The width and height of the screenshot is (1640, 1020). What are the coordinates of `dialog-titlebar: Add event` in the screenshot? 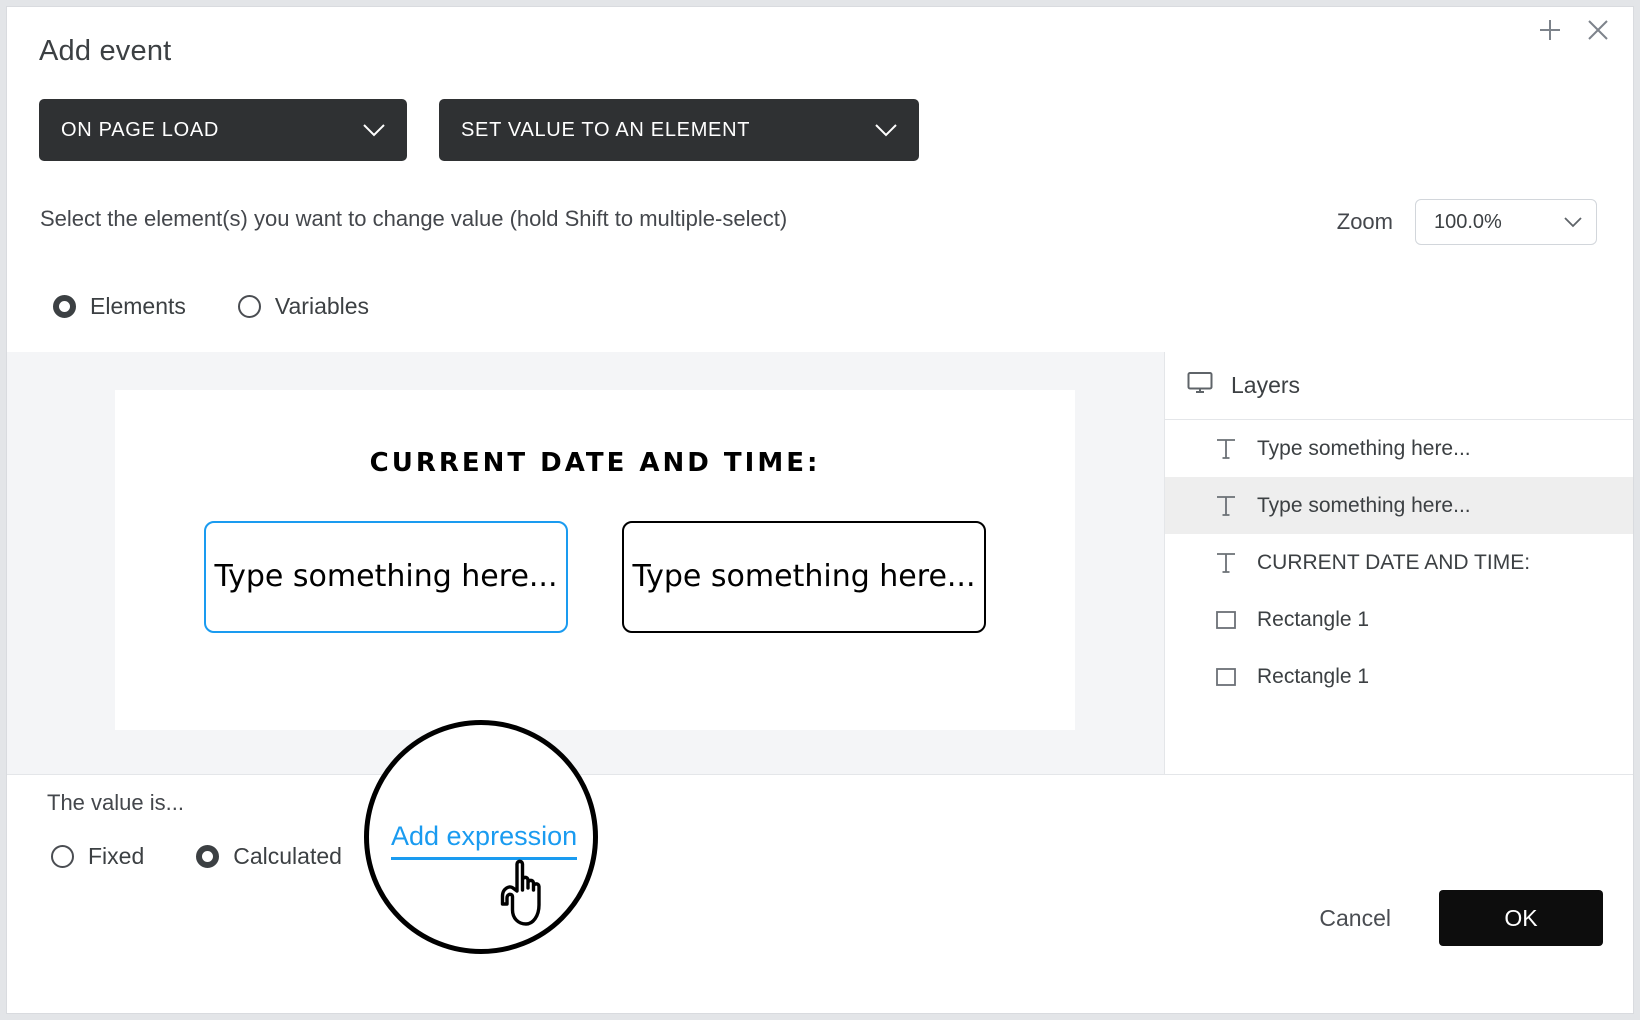 It's located at (820, 52).